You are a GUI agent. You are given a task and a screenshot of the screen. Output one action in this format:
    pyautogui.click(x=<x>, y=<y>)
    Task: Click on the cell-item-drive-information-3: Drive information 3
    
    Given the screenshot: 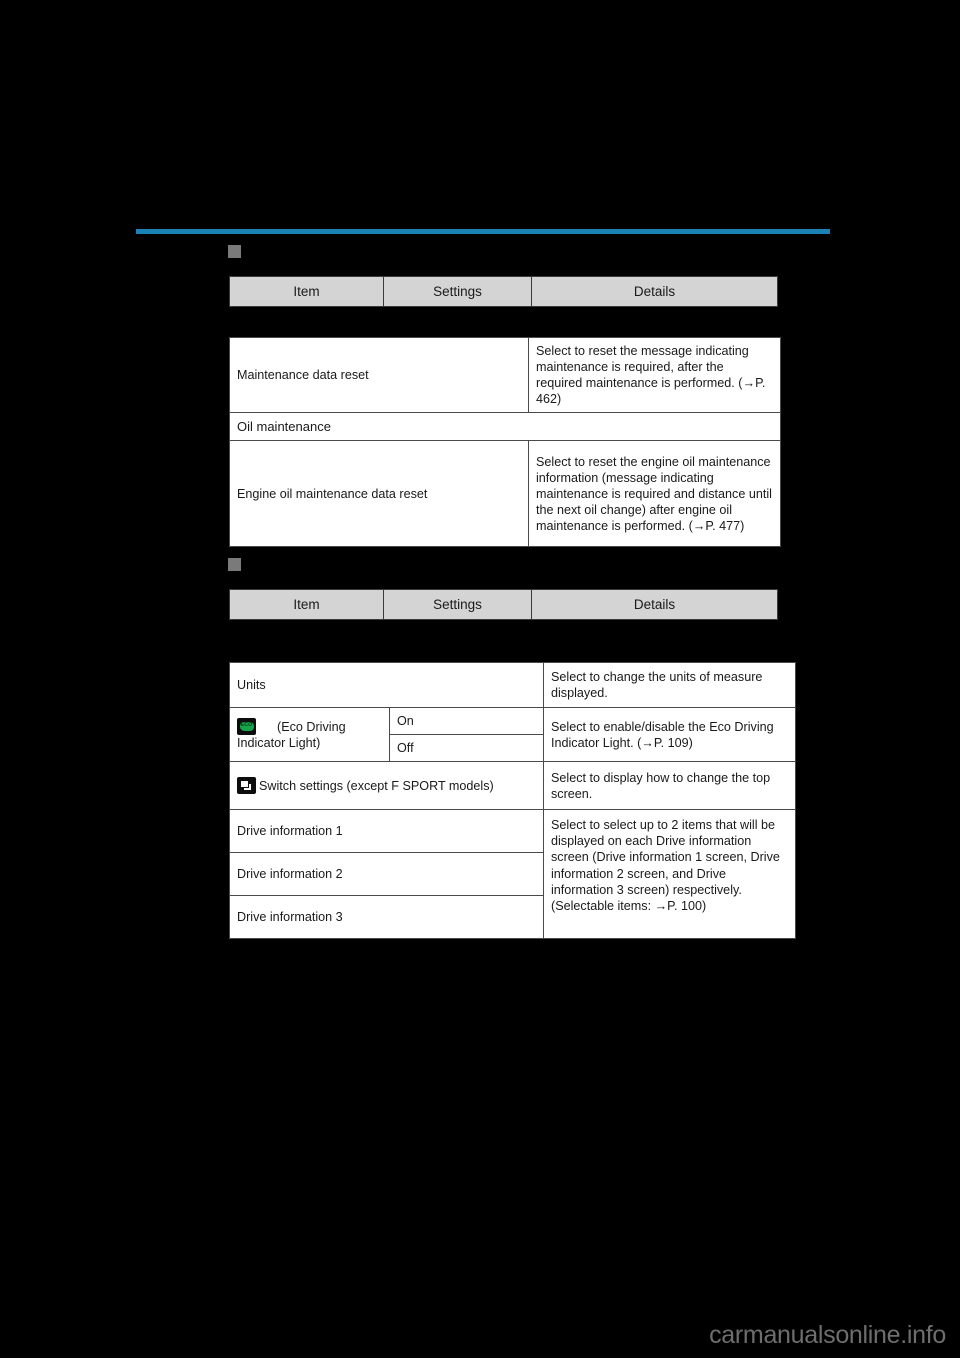 What is the action you would take?
    pyautogui.click(x=386, y=917)
    